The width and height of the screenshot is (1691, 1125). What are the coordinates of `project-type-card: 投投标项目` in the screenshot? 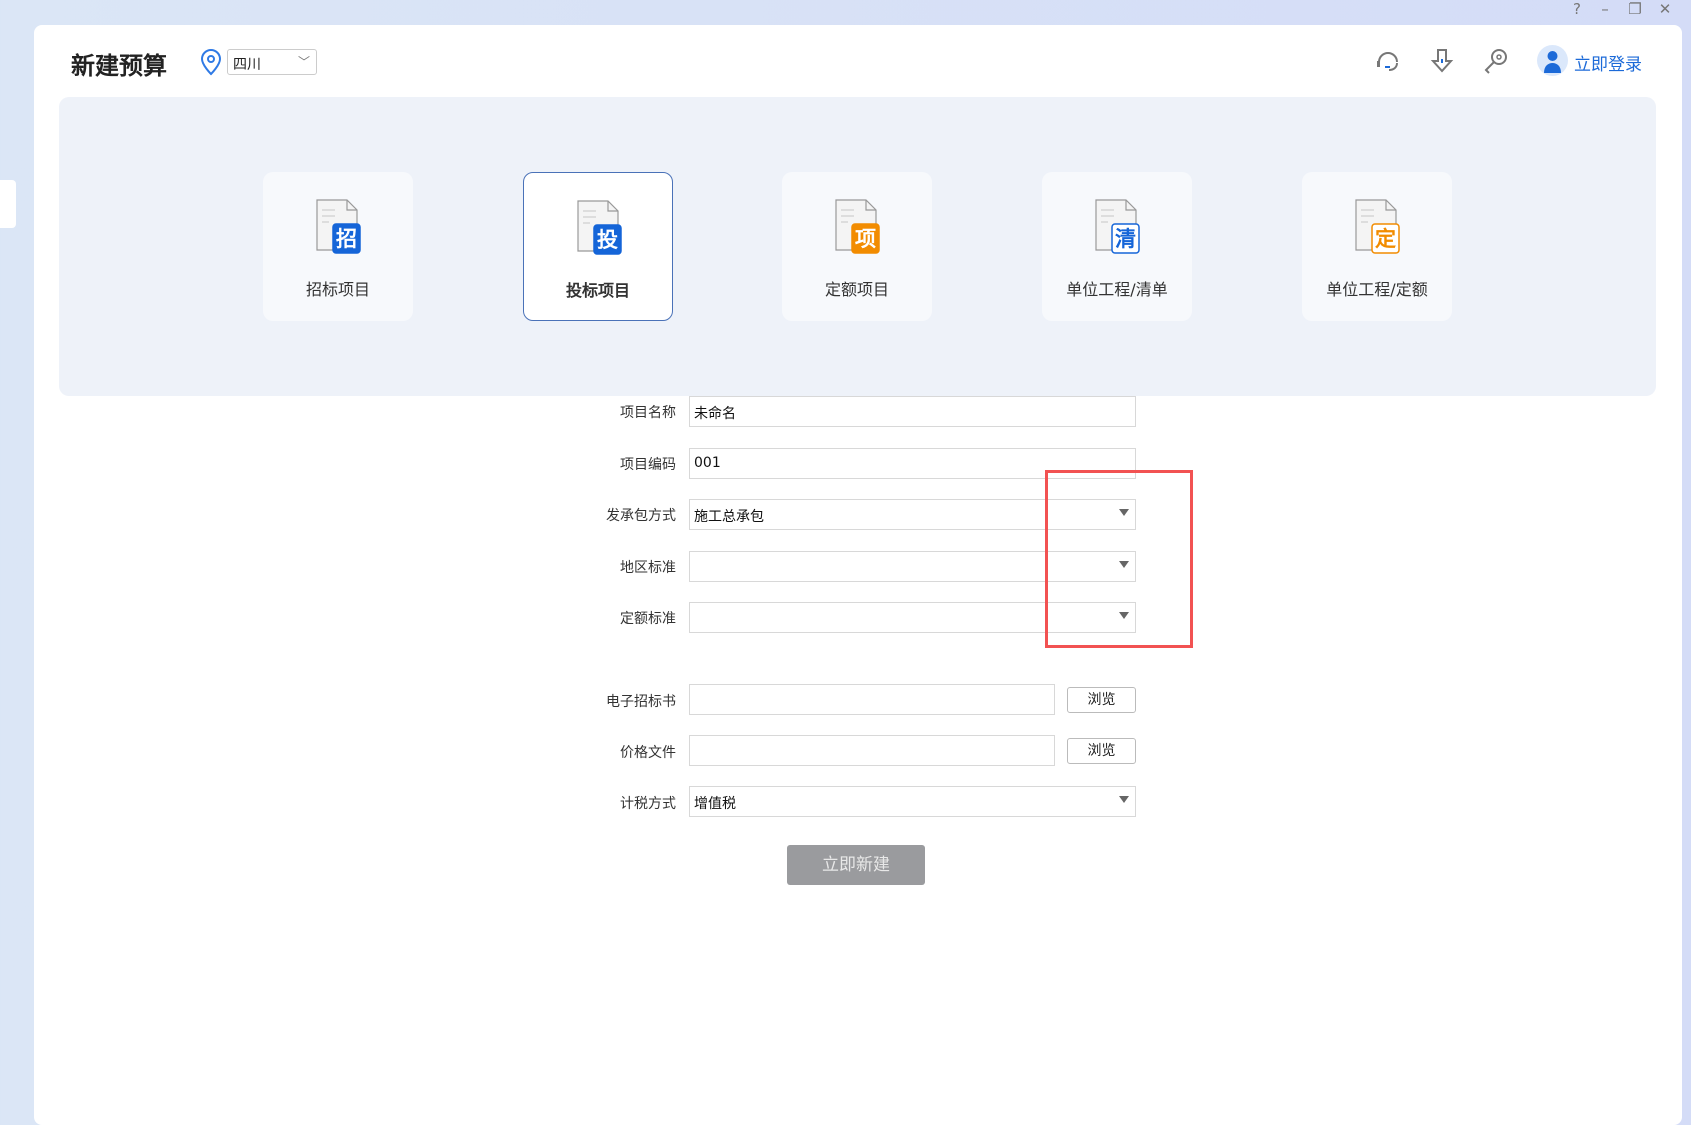 It's located at (598, 246).